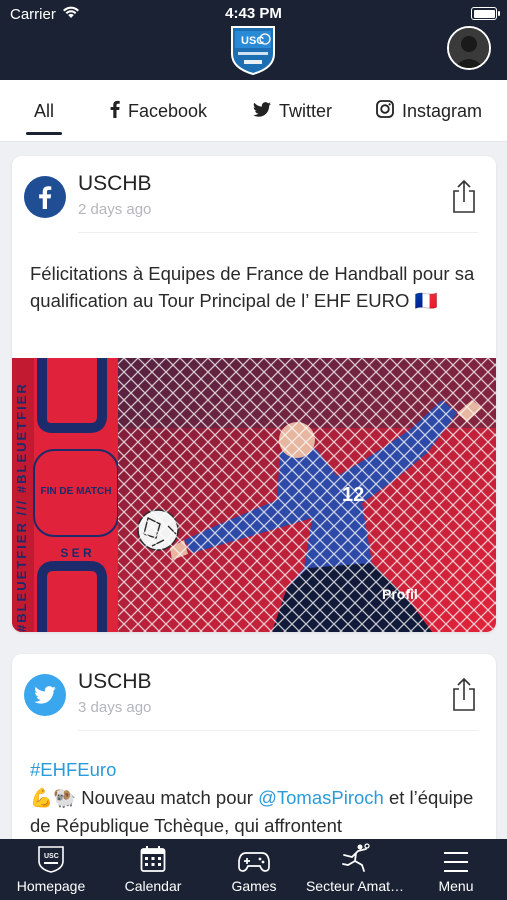  What do you see at coordinates (73, 769) in the screenshot?
I see `hashtag-link: #EHFEuro` at bounding box center [73, 769].